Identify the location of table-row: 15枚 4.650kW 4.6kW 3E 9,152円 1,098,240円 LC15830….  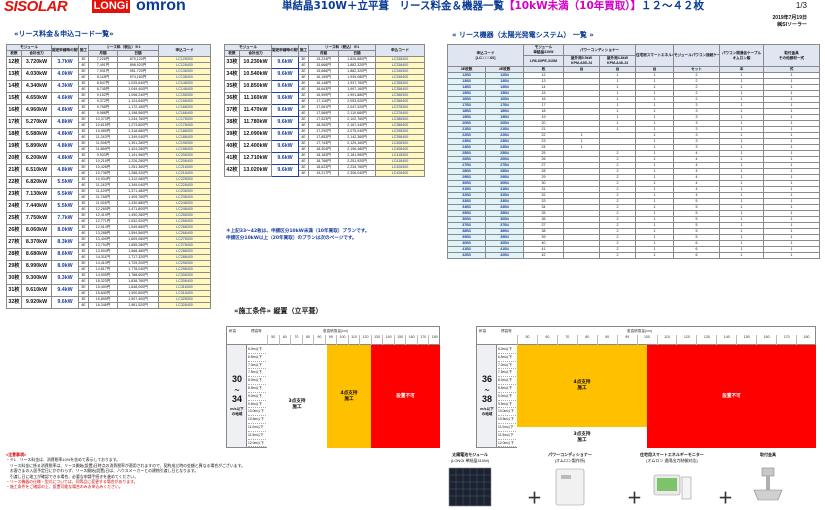
(109, 98).